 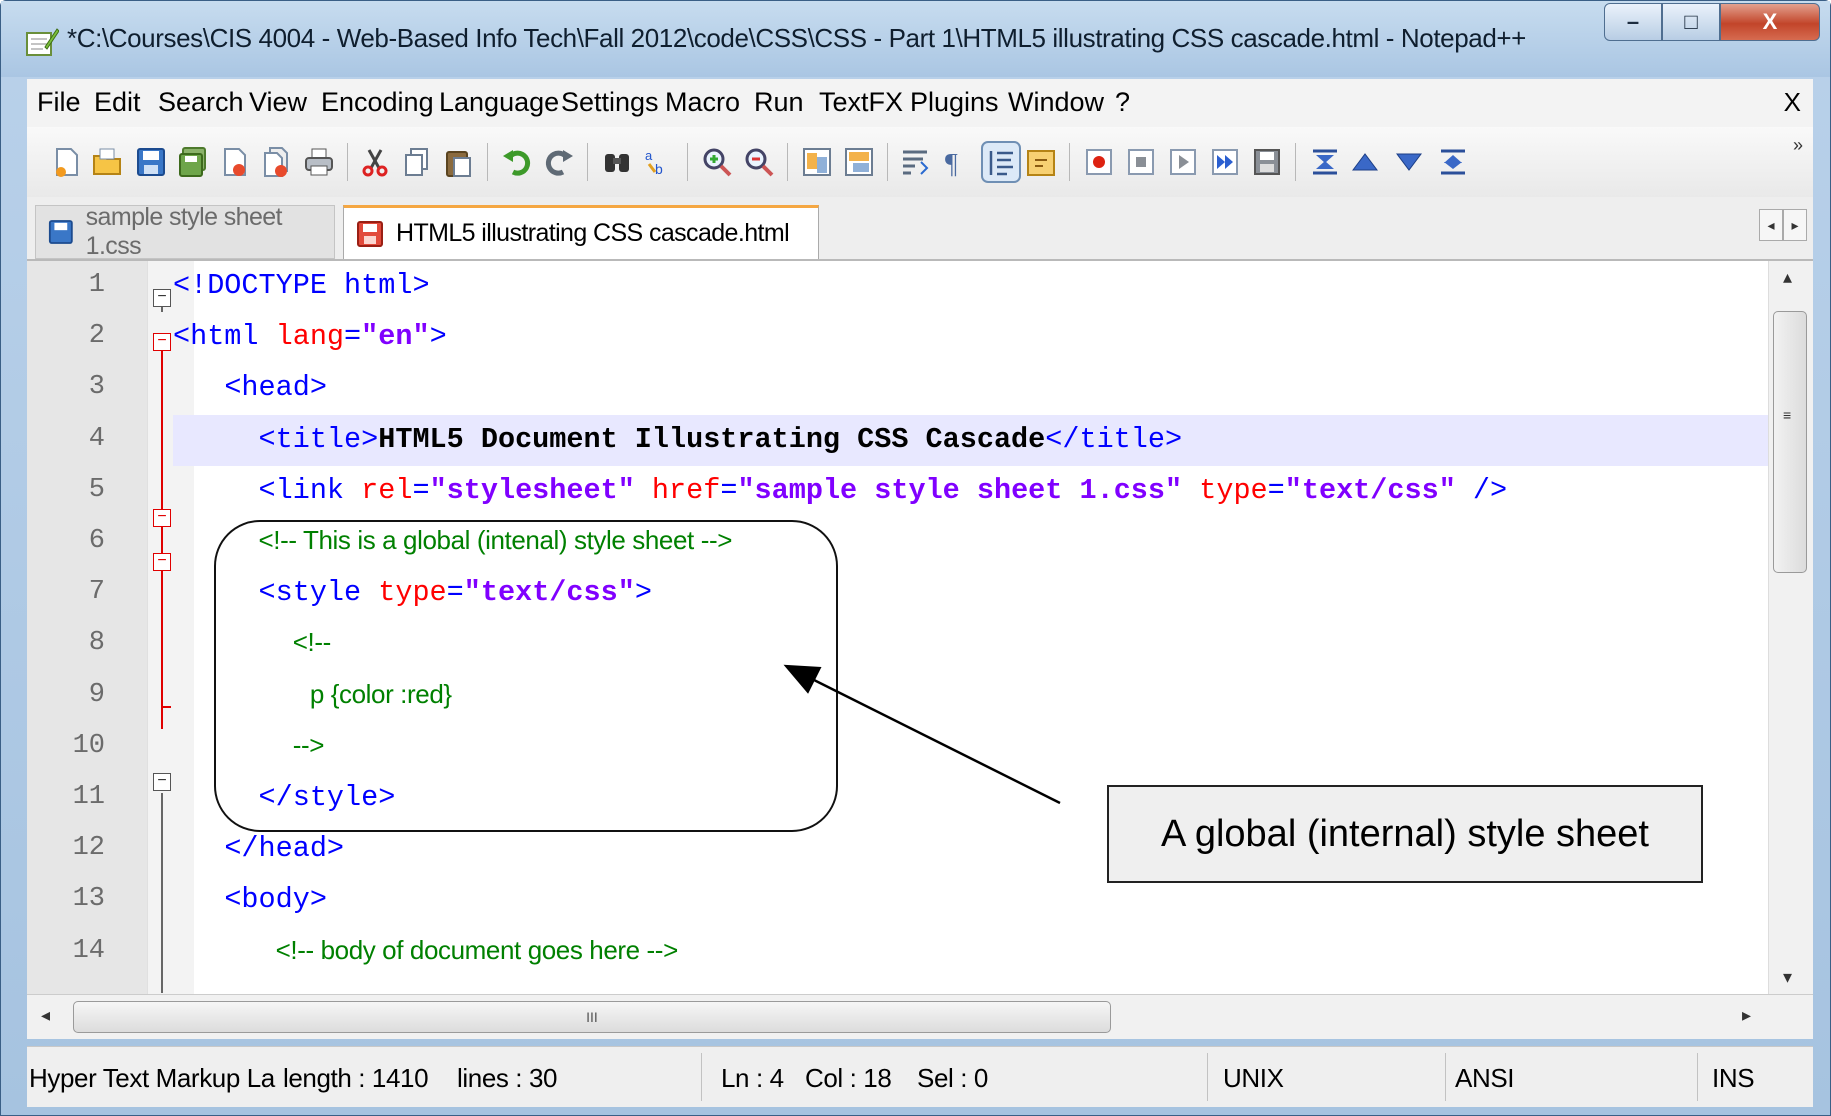 I want to click on stop-record-icon, so click(x=1141, y=162).